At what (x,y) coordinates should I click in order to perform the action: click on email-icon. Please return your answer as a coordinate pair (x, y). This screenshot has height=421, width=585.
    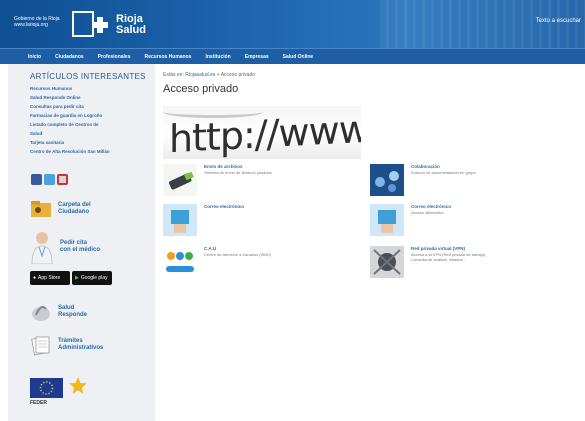
    Looking at the image, I should click on (180, 220).